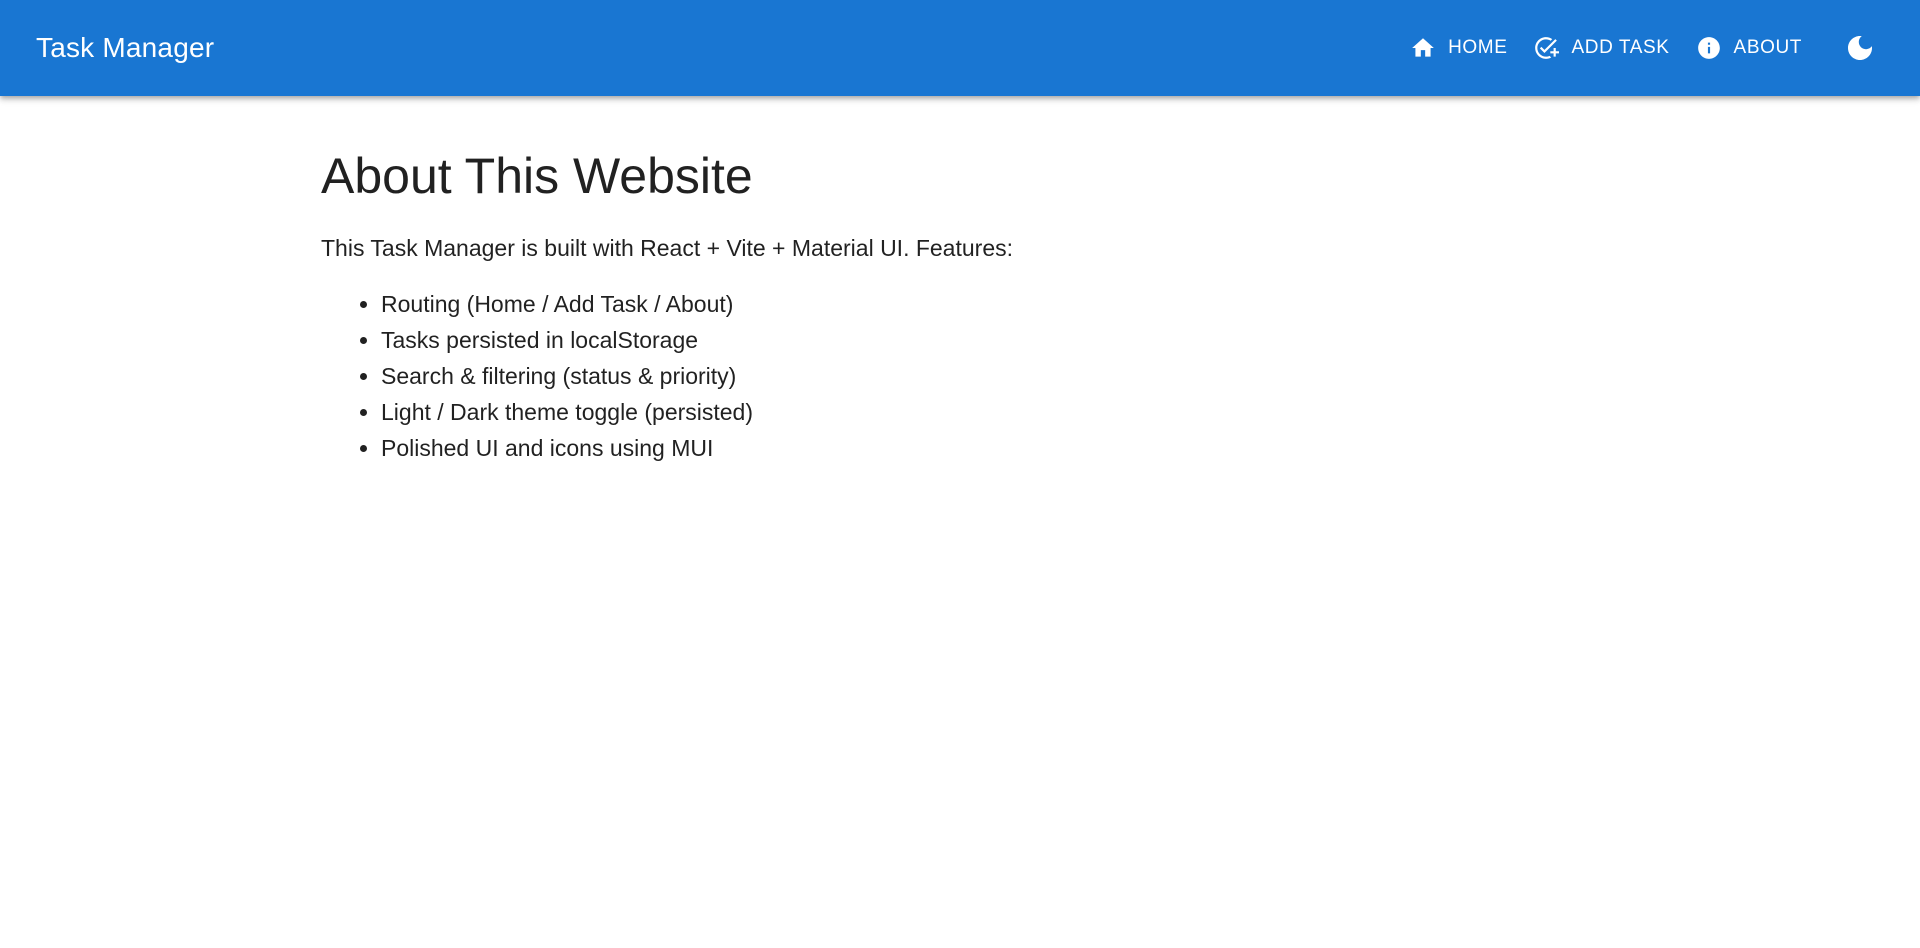 Image resolution: width=1920 pixels, height=948 pixels. Describe the element at coordinates (1709, 48) in the screenshot. I see `info-icon` at that location.